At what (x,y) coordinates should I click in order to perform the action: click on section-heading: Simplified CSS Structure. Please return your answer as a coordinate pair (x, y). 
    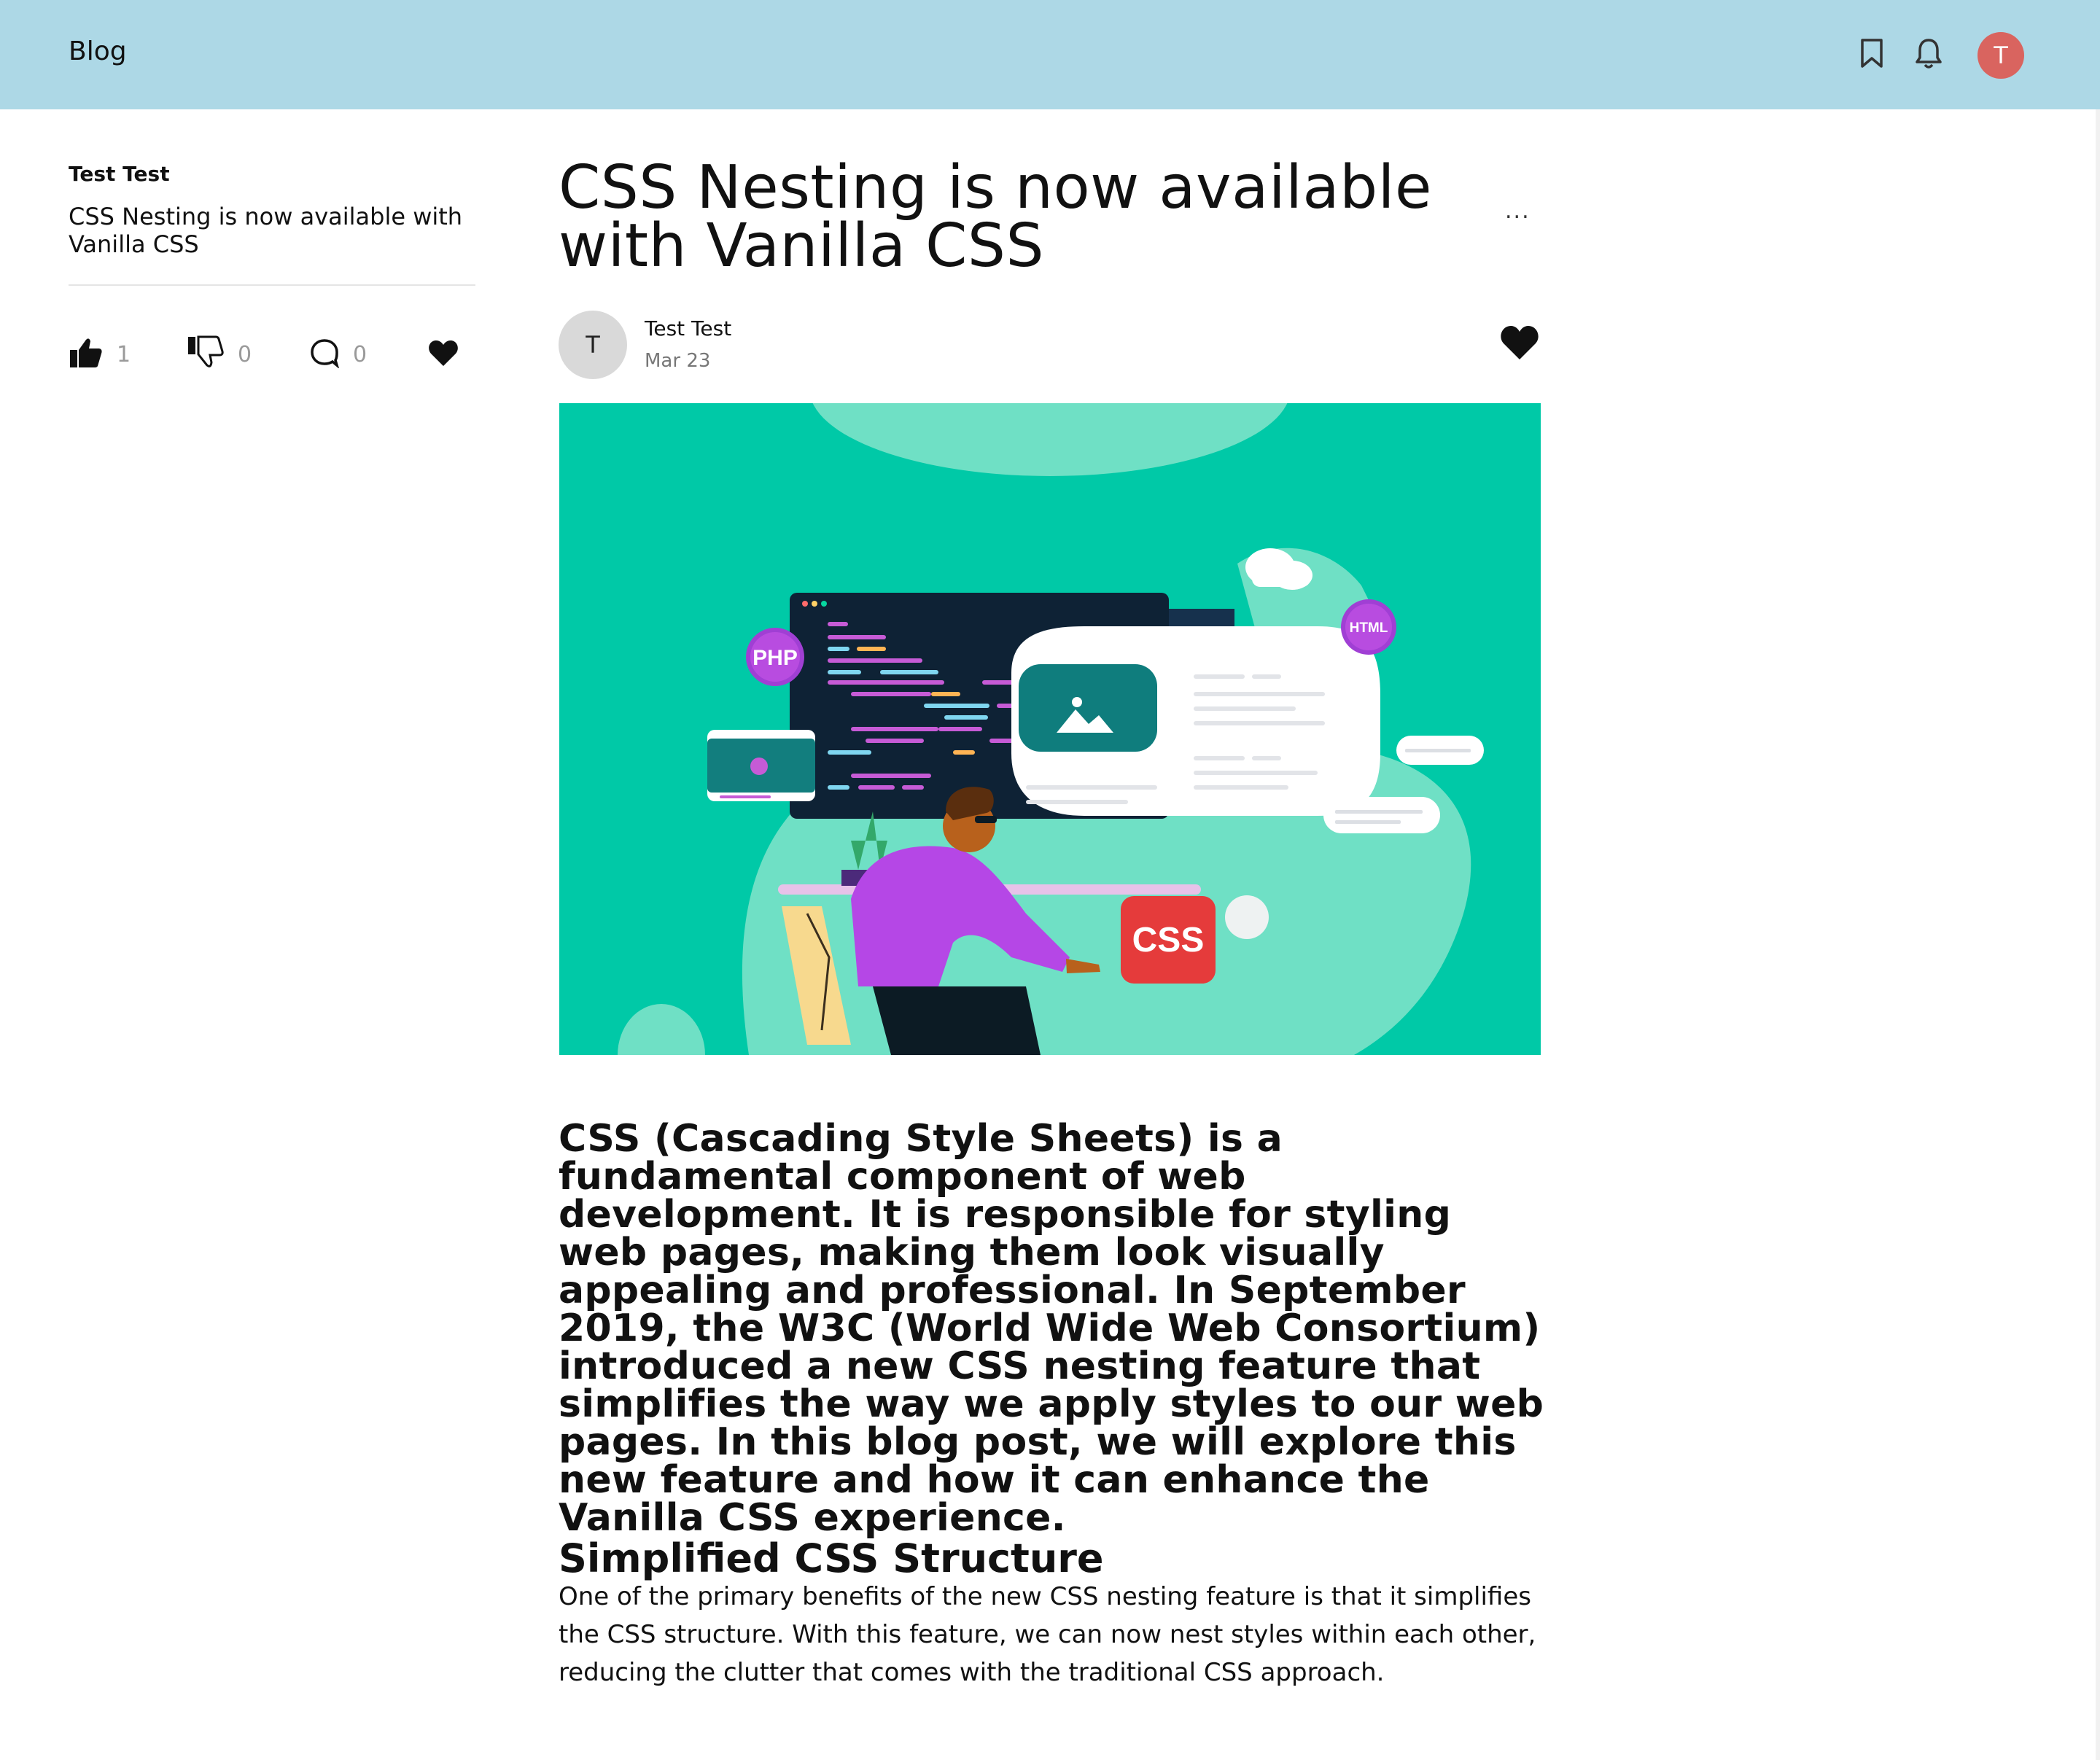
    Looking at the image, I should click on (831, 1558).